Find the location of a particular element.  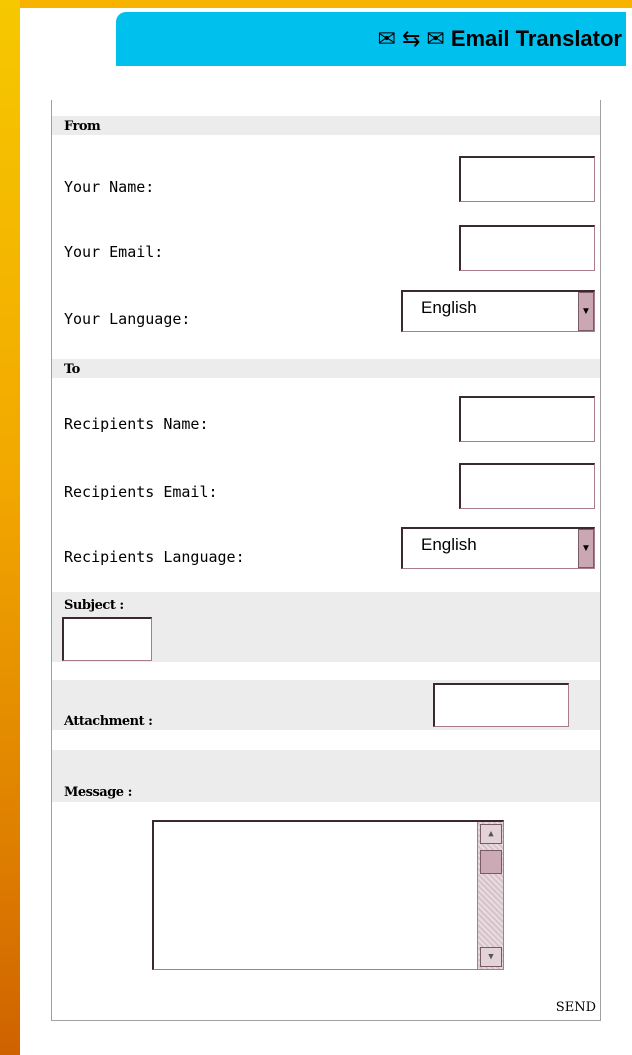

message-textarea: ▲ ▼ is located at coordinates (328, 895).